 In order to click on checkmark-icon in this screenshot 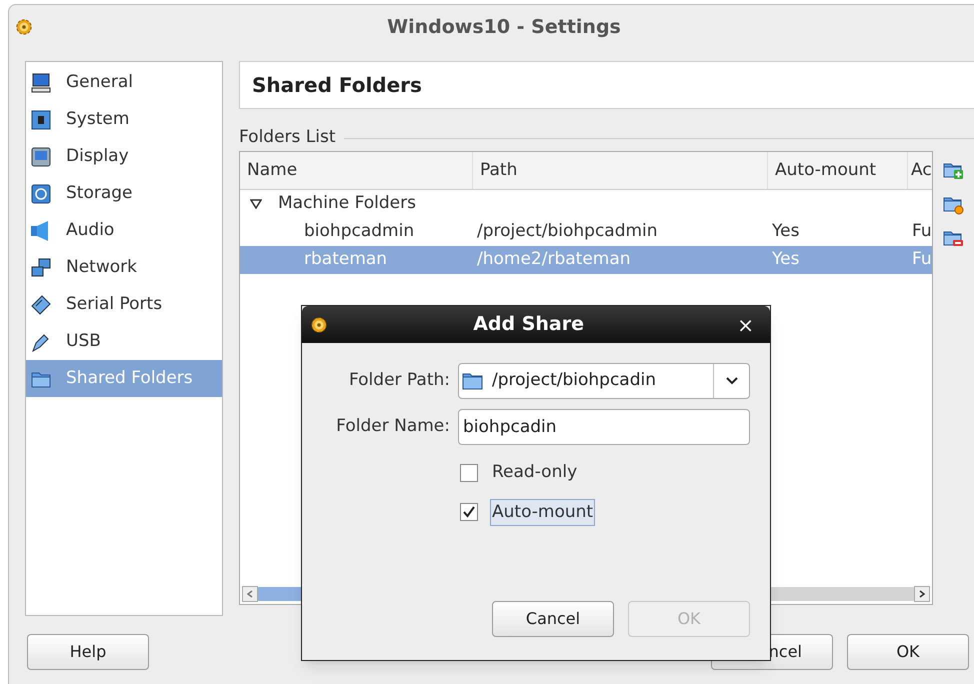, I will do `click(469, 512)`.